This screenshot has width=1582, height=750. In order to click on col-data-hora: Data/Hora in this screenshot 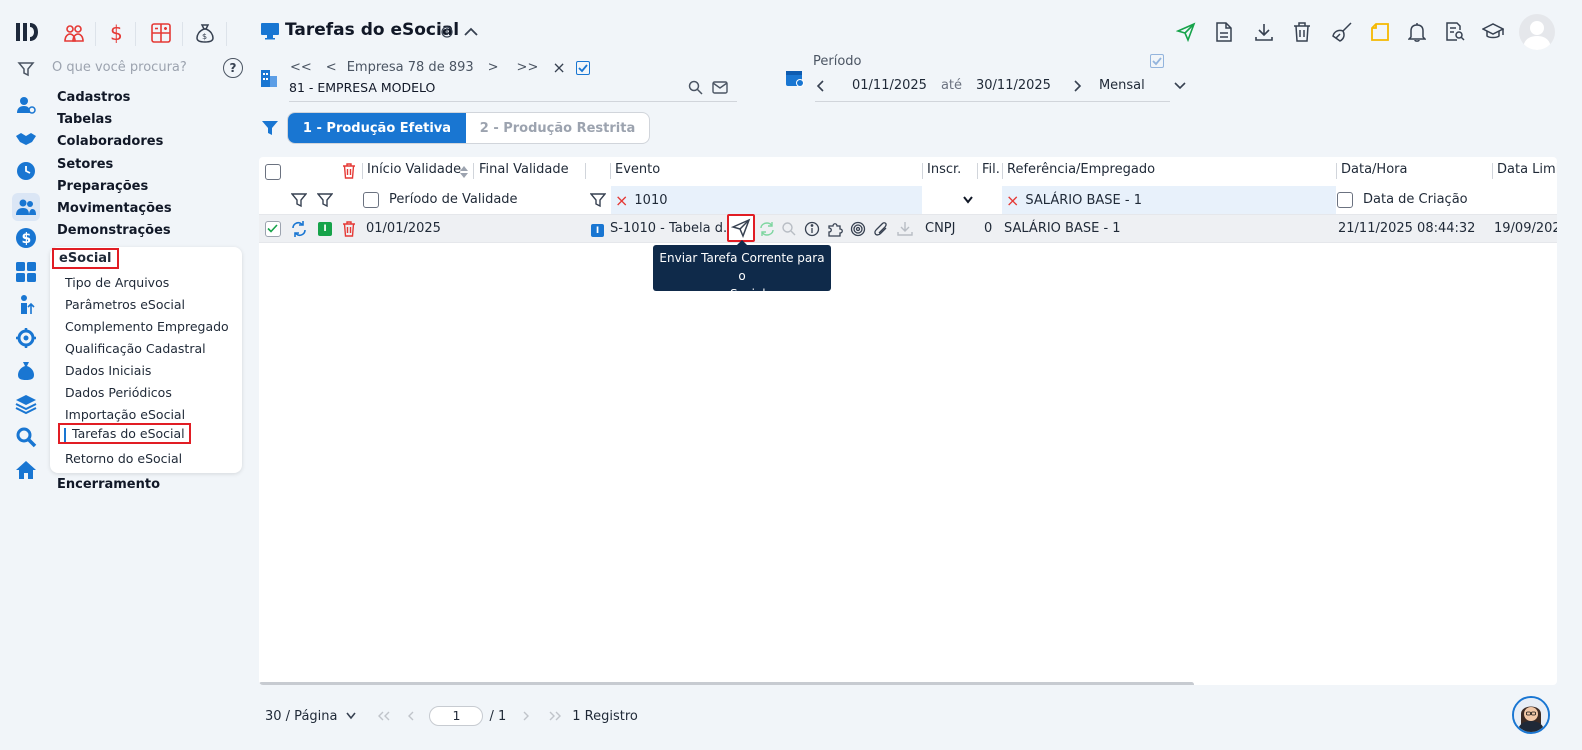, I will do `click(1374, 169)`.